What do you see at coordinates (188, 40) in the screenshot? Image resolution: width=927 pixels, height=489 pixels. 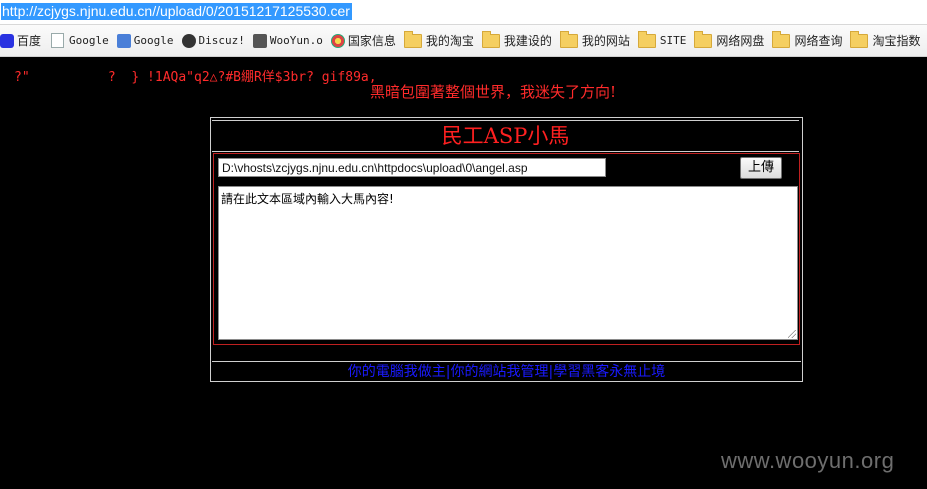 I see `discuz-icon` at bounding box center [188, 40].